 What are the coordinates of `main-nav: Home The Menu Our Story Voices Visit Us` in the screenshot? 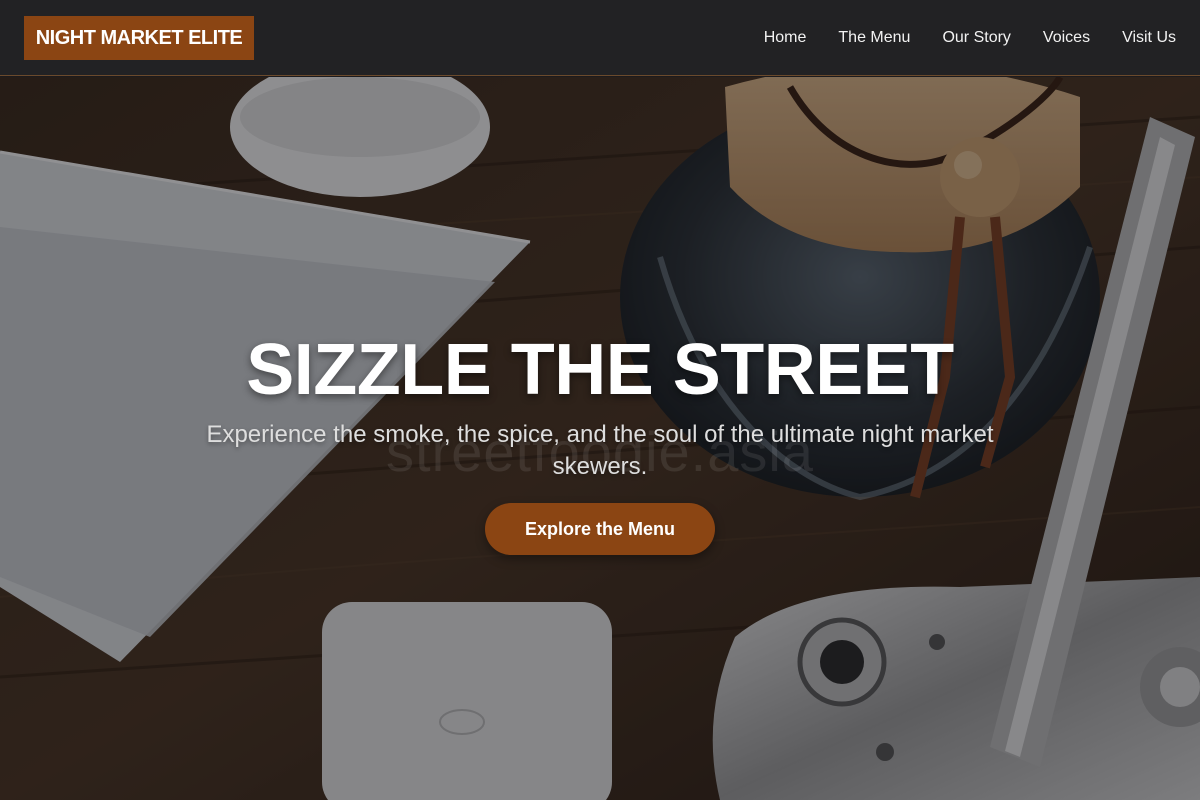 It's located at (970, 38).